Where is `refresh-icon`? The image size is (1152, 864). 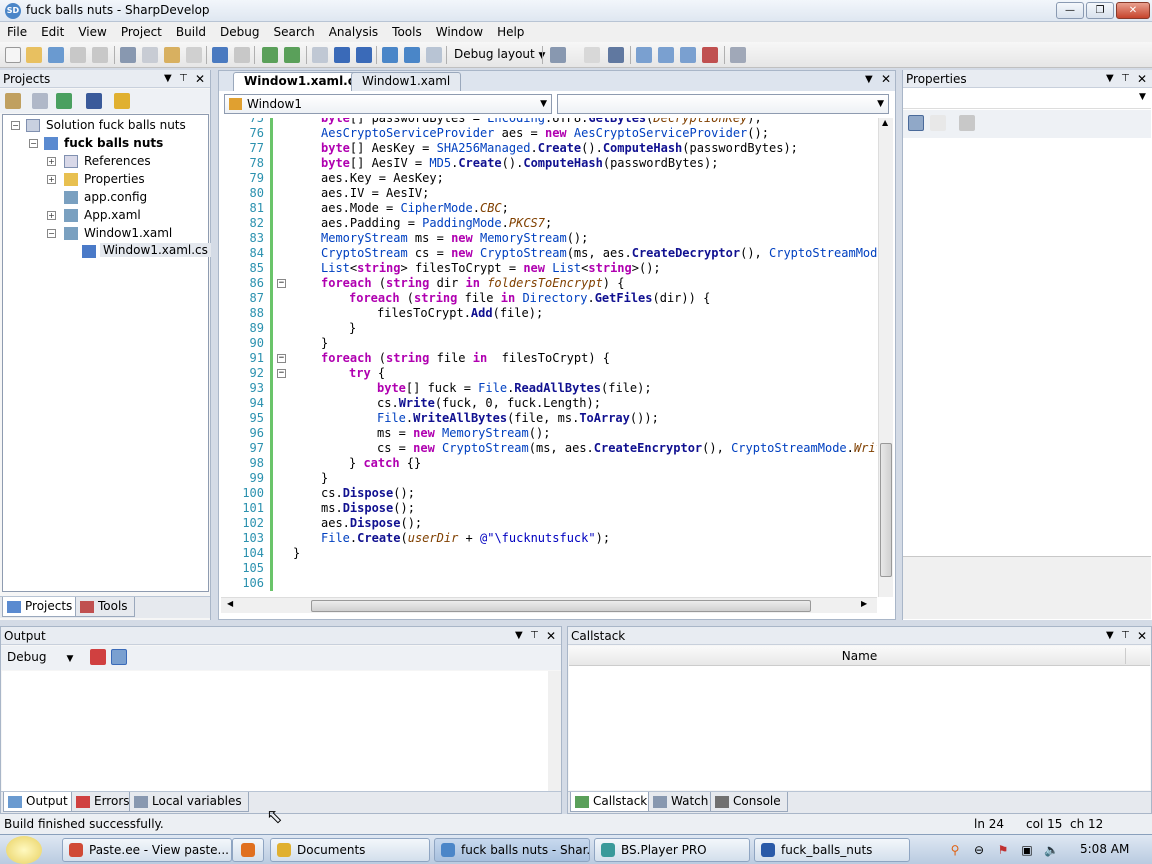 refresh-icon is located at coordinates (64, 101).